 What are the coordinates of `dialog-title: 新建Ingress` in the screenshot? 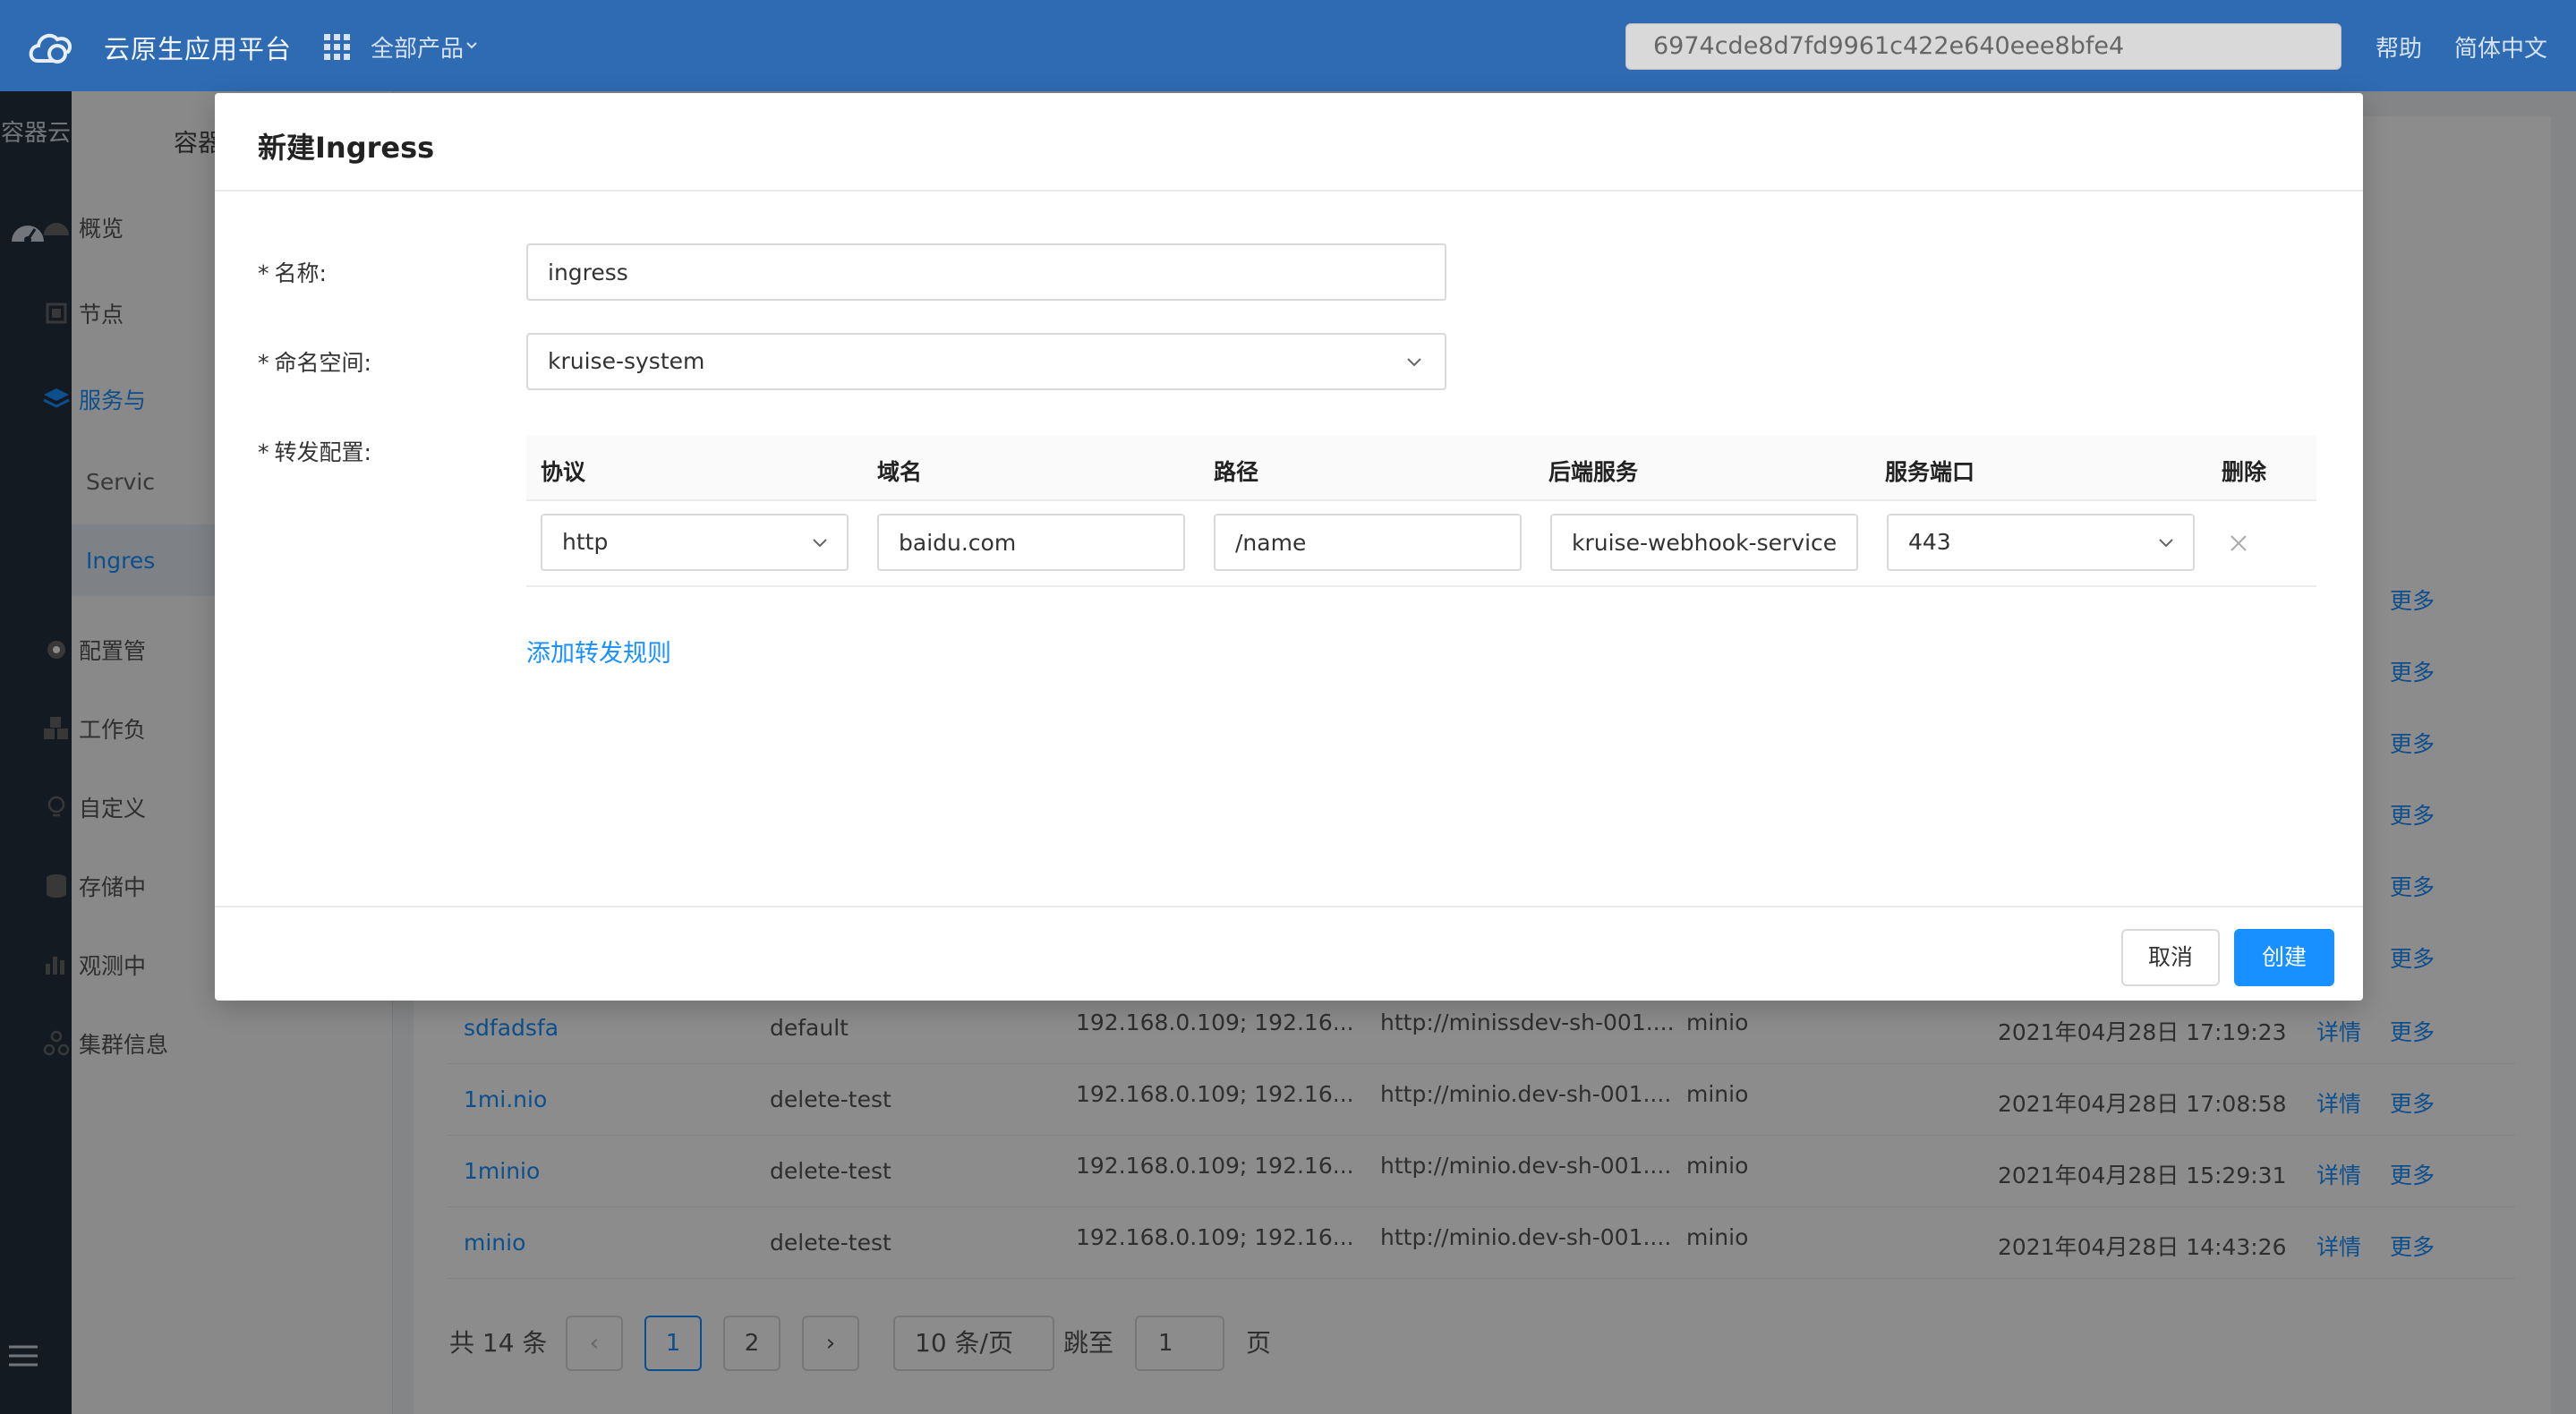 It's located at (346, 148).